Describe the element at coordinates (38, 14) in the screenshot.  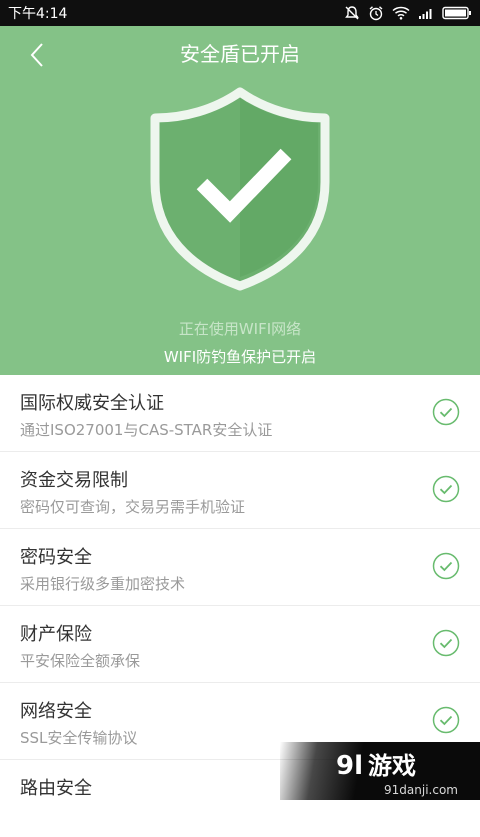
I see `status-time: 下午4:14` at that location.